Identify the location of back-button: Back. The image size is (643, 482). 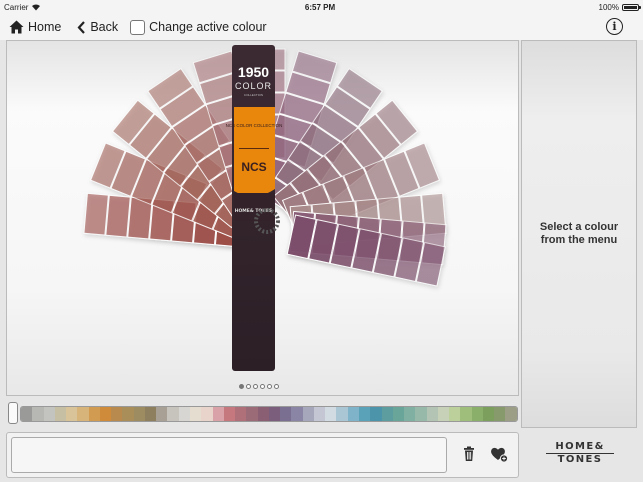
(97, 27).